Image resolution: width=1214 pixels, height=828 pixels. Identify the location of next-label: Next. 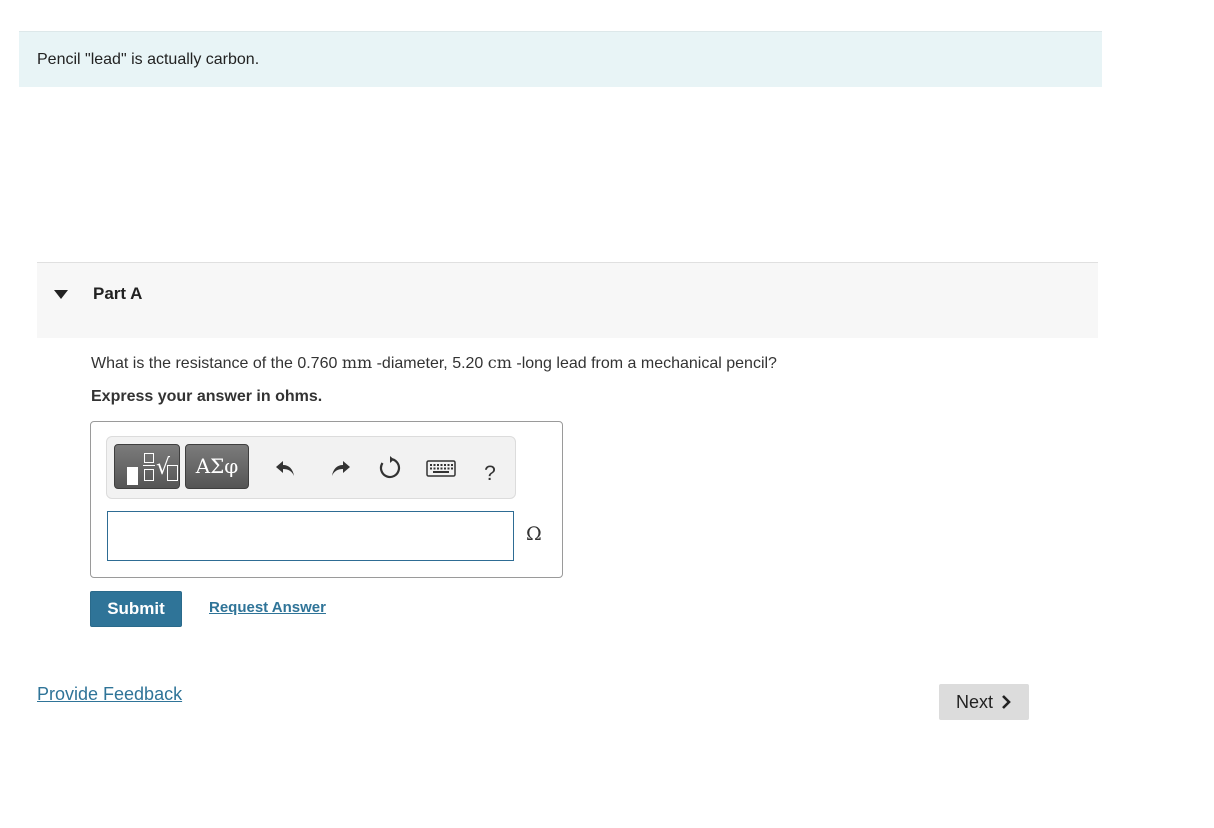
(975, 702).